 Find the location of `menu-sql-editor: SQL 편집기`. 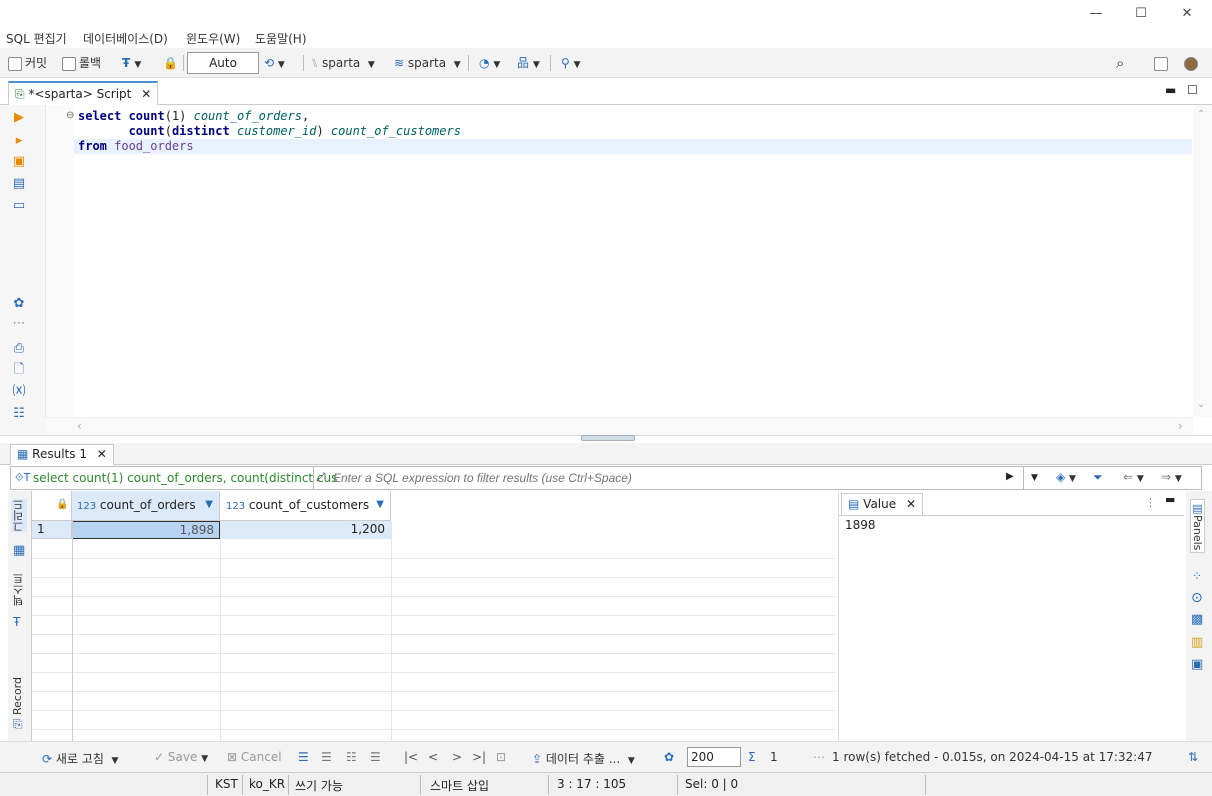

menu-sql-editor: SQL 편집기 is located at coordinates (36, 38).